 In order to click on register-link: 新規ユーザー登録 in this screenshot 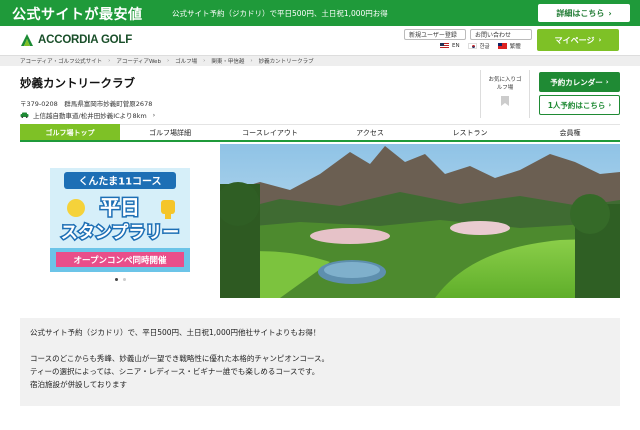, I will do `click(435, 34)`.